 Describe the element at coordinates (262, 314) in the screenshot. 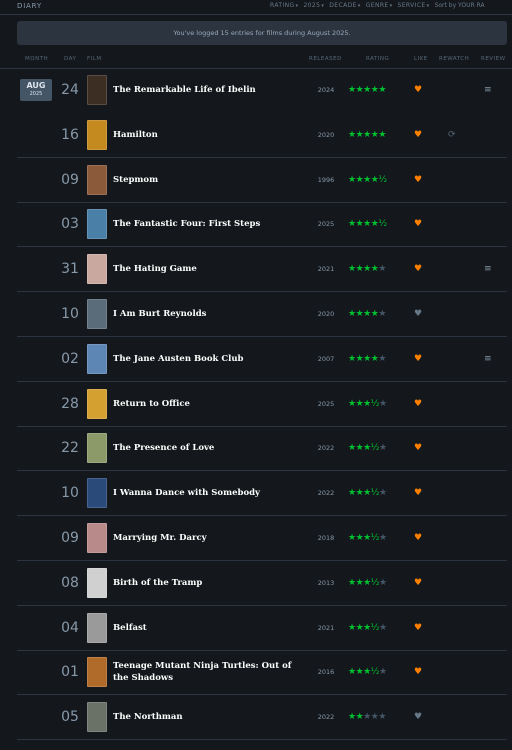

I see `diary-entry-row: 10 I Am Burt Reynolds 2020 ★★★★★ ♥` at that location.